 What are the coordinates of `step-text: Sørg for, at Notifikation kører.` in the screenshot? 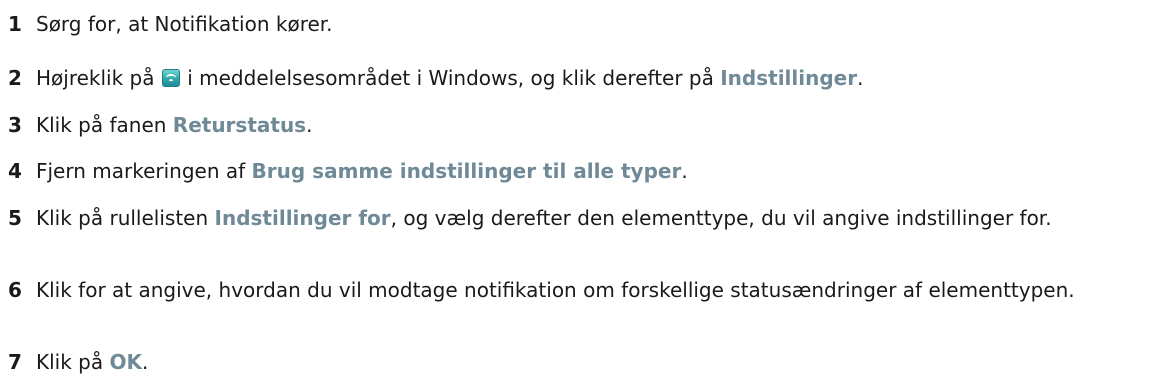 It's located at (184, 24).